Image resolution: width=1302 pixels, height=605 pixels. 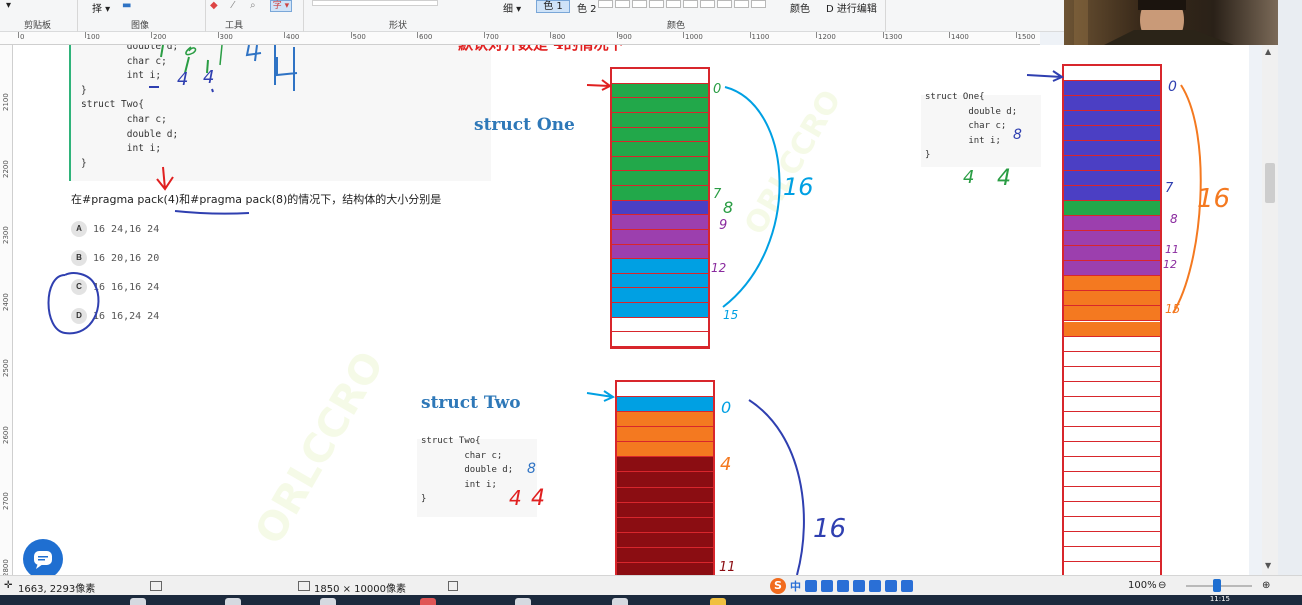 I want to click on canvas-size: 1850 × 10000像素, so click(x=360, y=589).